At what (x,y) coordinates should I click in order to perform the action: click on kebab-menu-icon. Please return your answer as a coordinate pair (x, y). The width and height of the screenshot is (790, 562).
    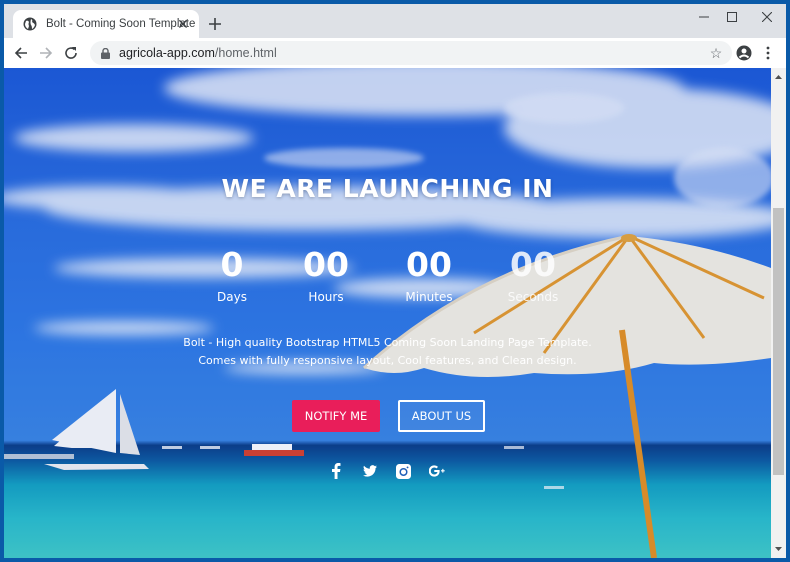
    Looking at the image, I should click on (768, 53).